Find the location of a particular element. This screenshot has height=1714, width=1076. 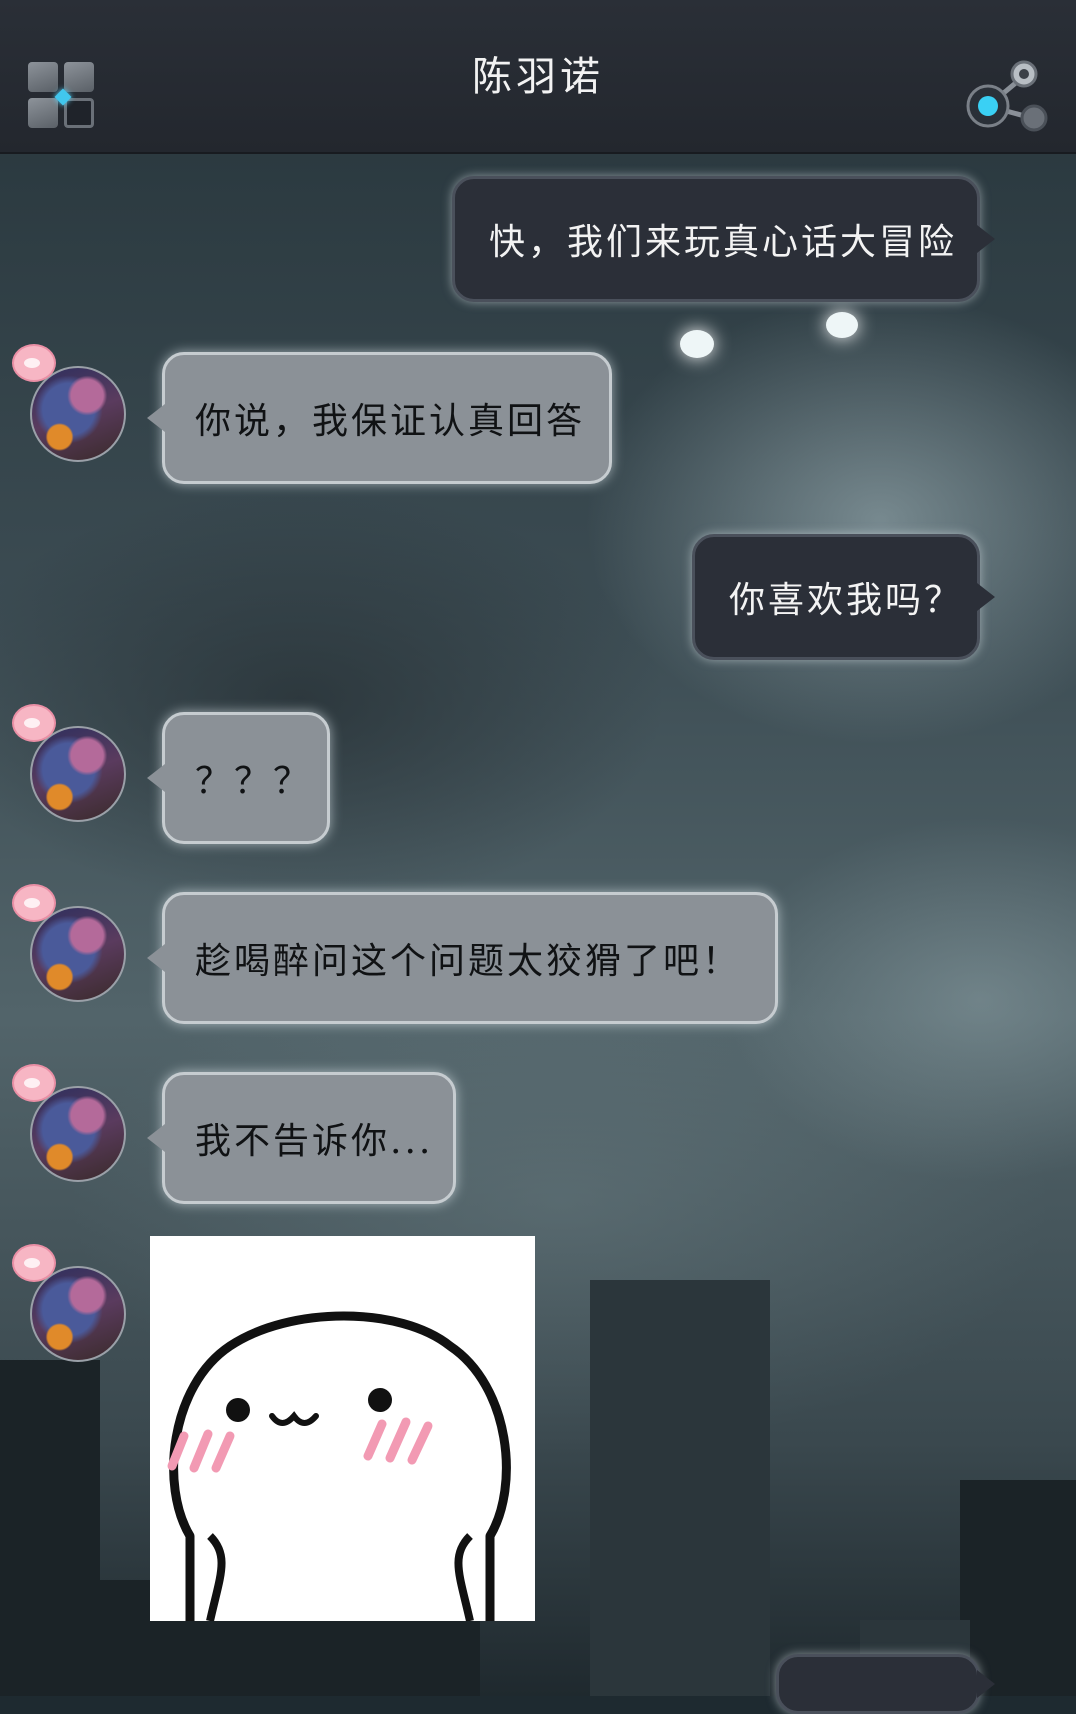

outgoing-message: 你喜欢我吗？ is located at coordinates (843, 597).